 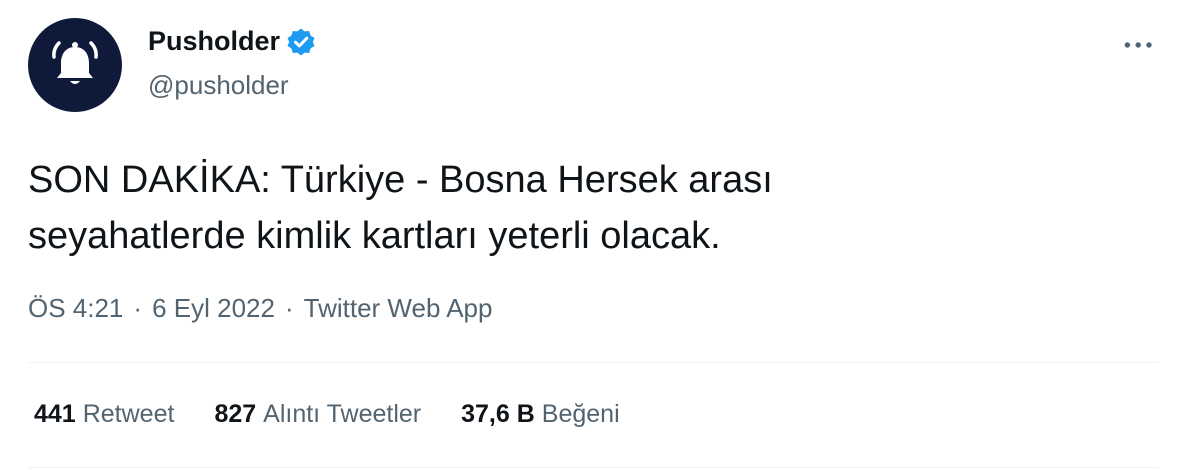 I want to click on tweet-time: ÖS 4:21, so click(x=75, y=308).